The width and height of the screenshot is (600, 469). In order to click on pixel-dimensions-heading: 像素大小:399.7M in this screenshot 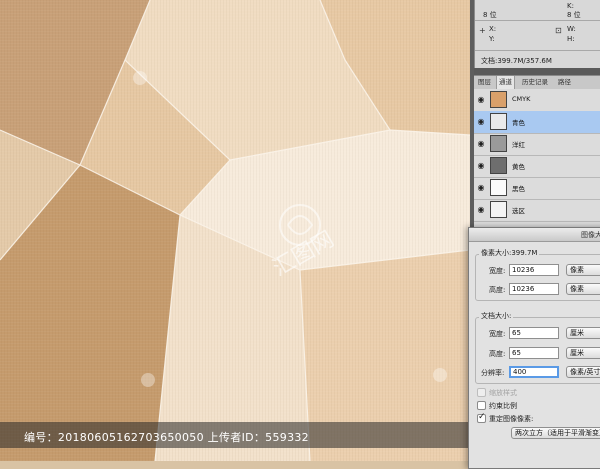, I will do `click(509, 253)`.